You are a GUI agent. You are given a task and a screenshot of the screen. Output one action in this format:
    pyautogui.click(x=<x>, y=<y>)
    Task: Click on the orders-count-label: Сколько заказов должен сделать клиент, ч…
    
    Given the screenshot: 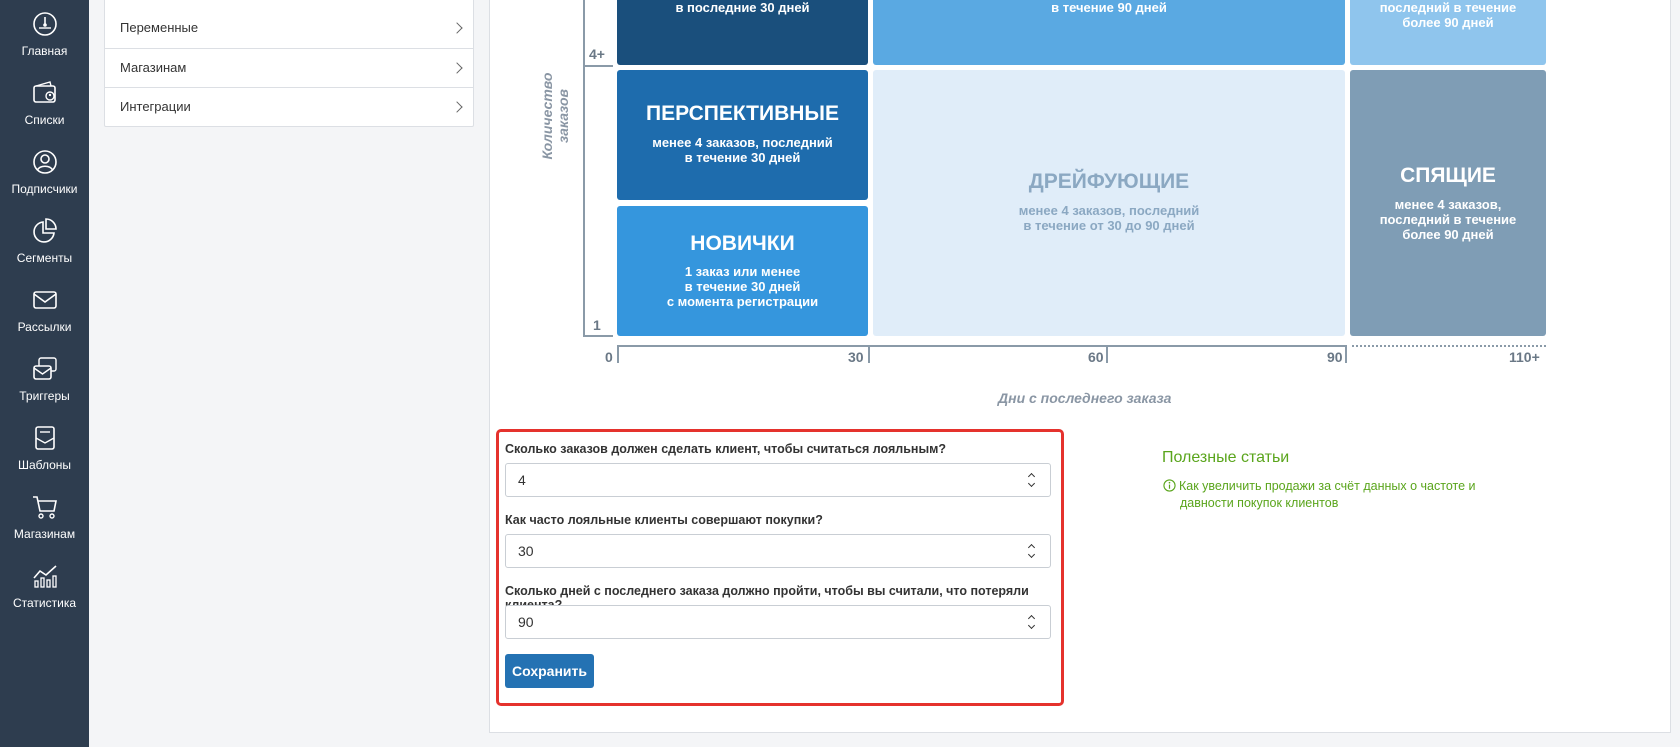 What is the action you would take?
    pyautogui.click(x=726, y=449)
    